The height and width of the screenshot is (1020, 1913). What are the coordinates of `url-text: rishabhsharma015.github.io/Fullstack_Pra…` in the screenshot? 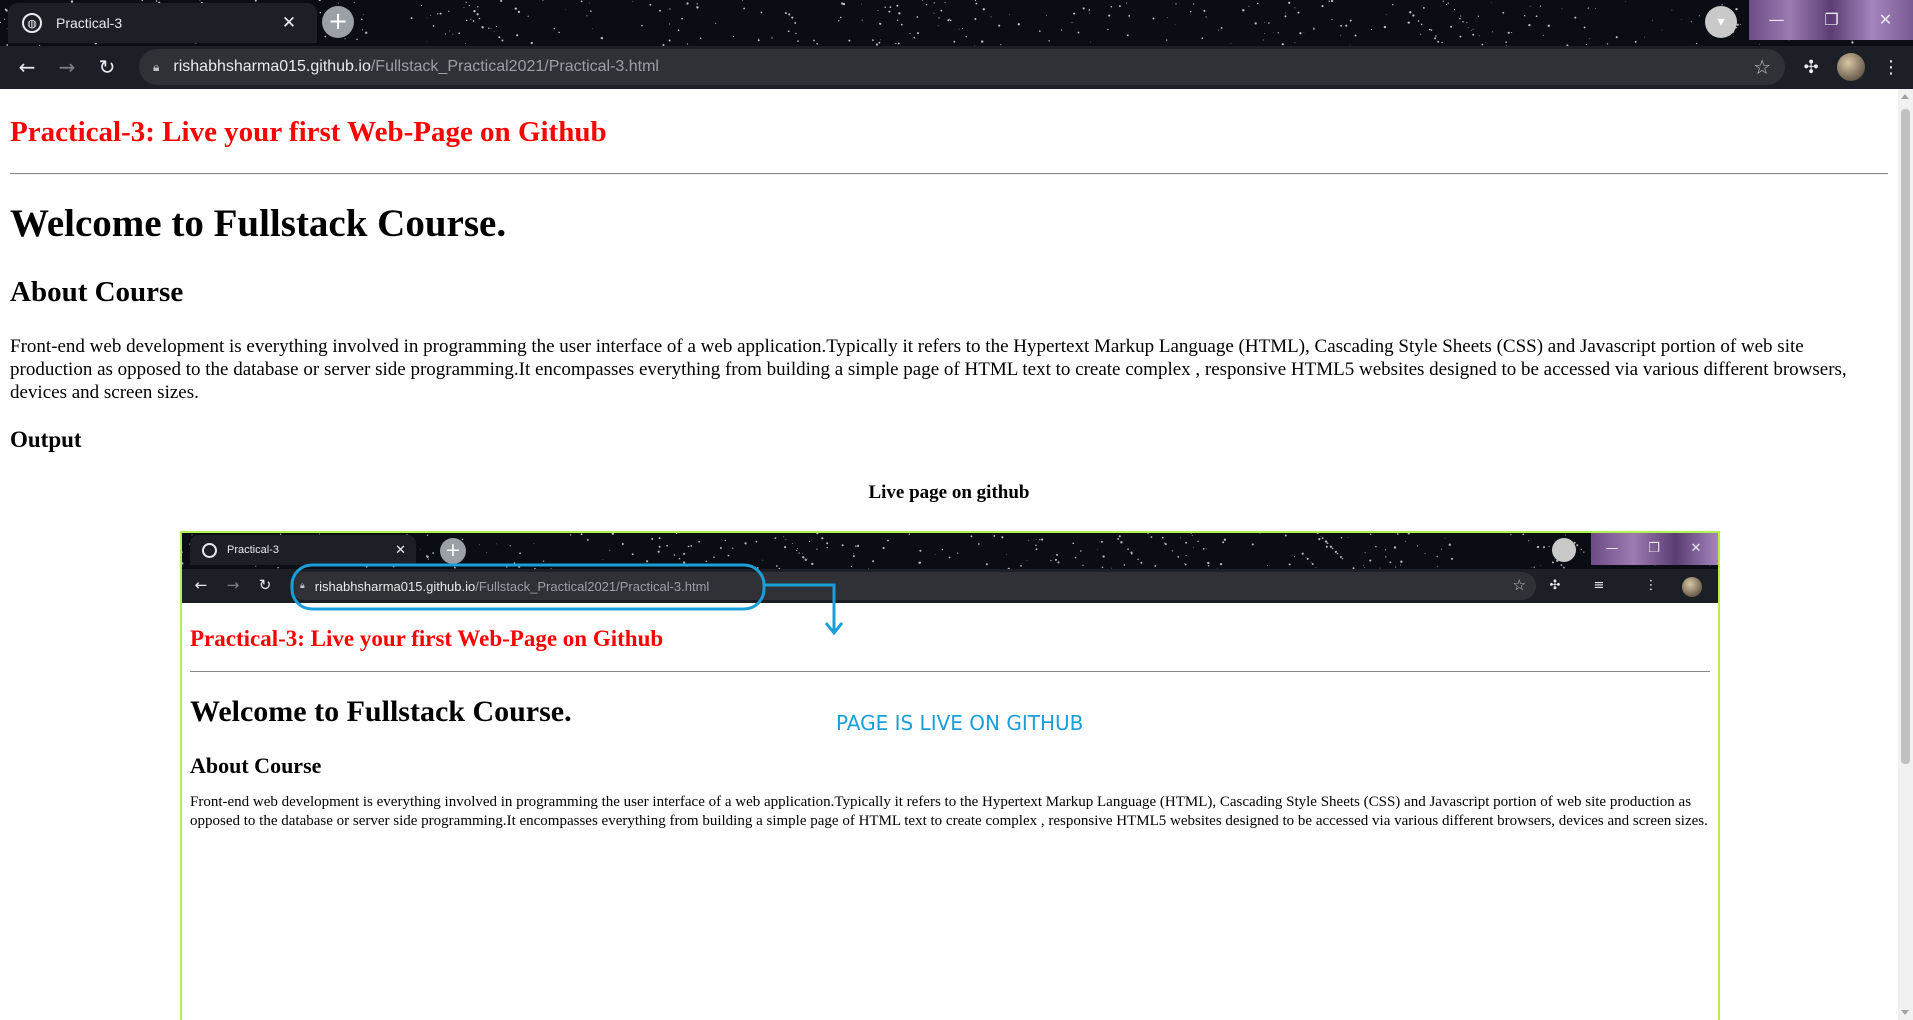 It's located at (416, 67).